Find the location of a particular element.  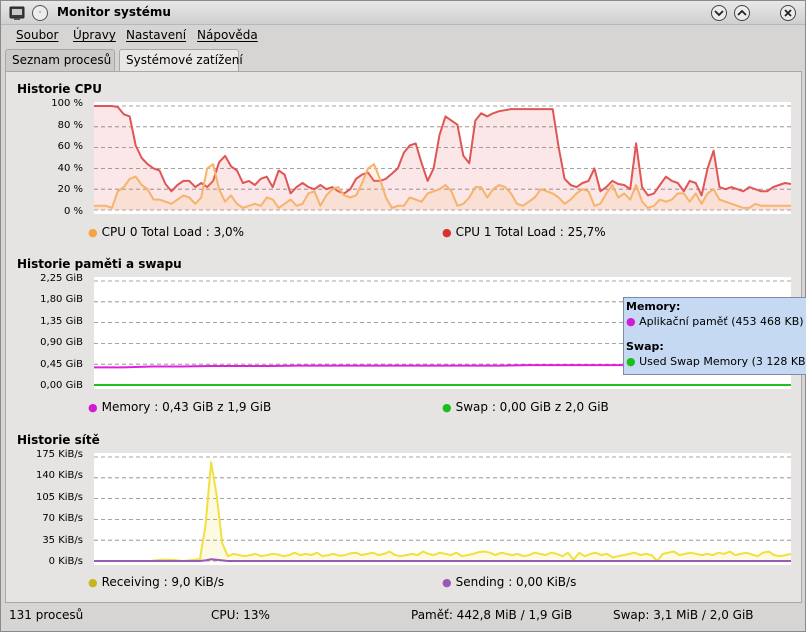

cpu0-legend: ● CPU 0 Total Load : 3,0% is located at coordinates (166, 232).